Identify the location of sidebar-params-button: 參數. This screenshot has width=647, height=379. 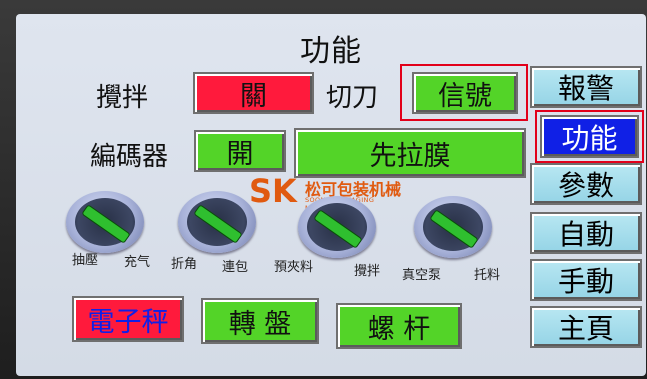
(586, 184).